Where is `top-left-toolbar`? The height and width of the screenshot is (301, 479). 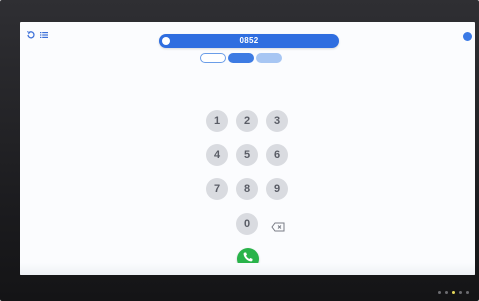 top-left-toolbar is located at coordinates (37, 35).